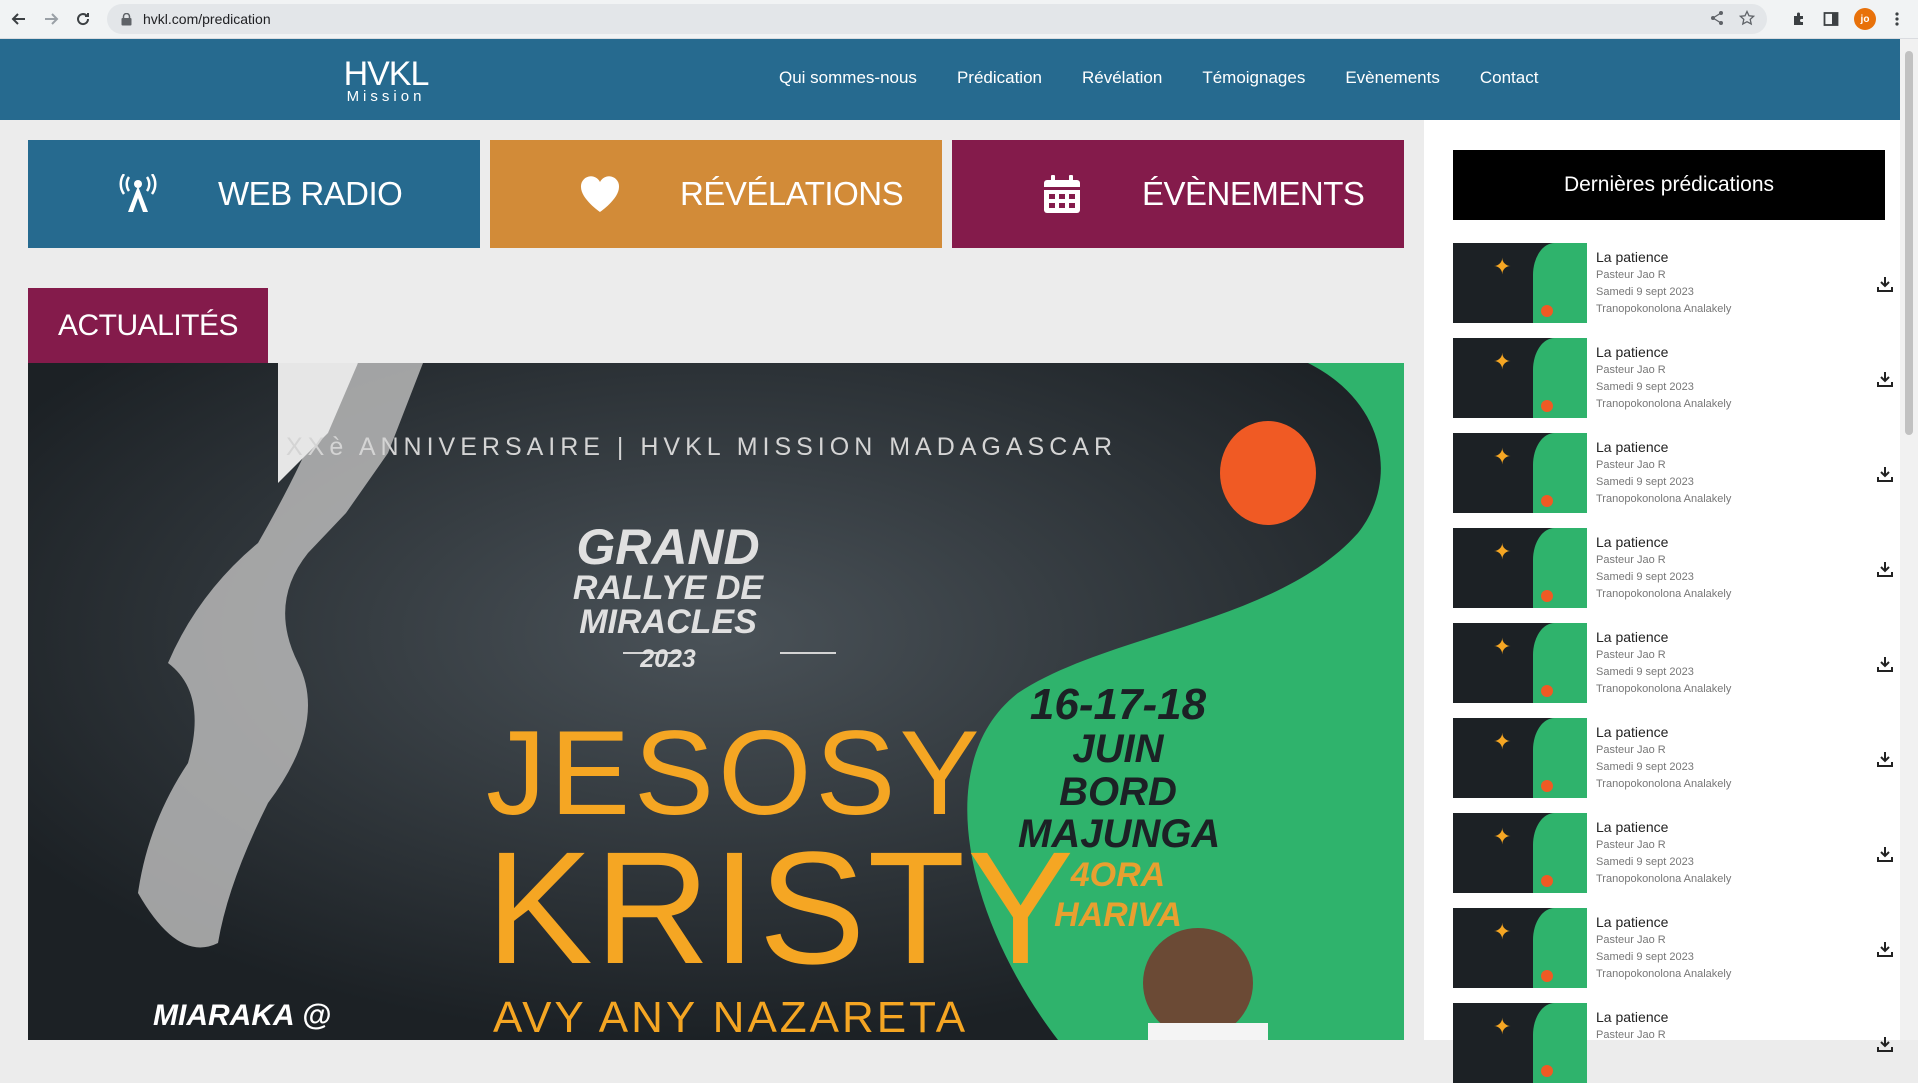  Describe the element at coordinates (386, 80) in the screenshot. I see `site-logo: HVKL Mission` at that location.